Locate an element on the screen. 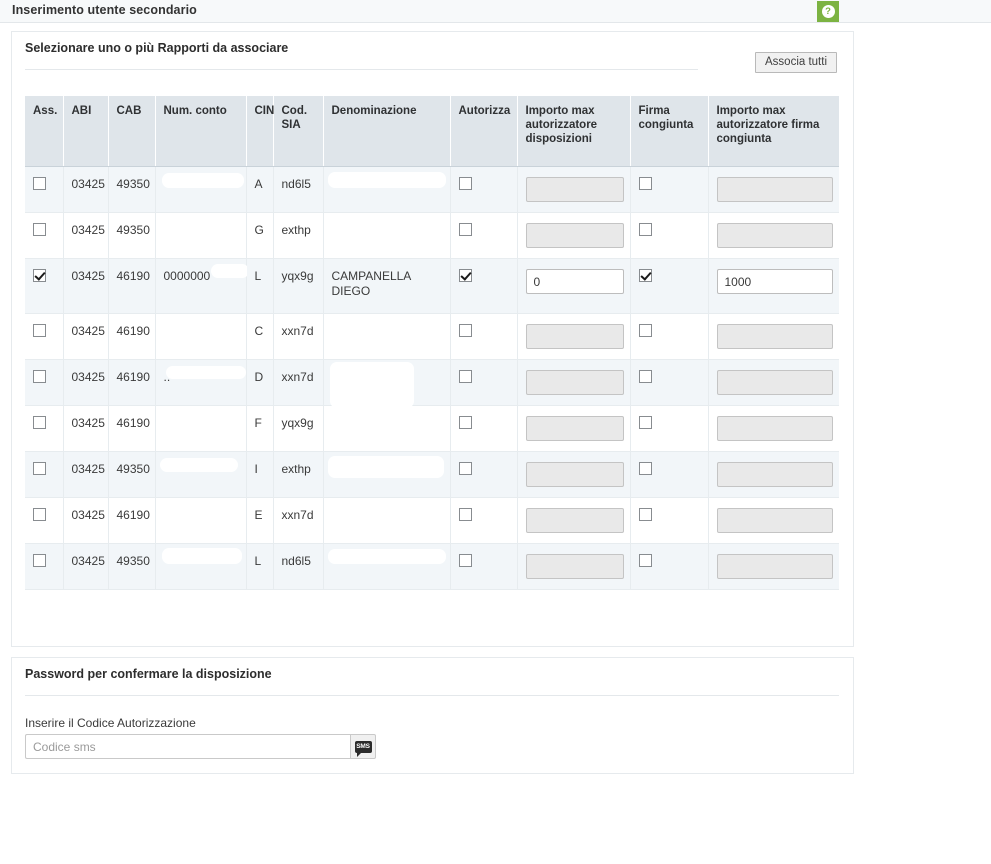  cell-cab: 46190 is located at coordinates (132, 520).